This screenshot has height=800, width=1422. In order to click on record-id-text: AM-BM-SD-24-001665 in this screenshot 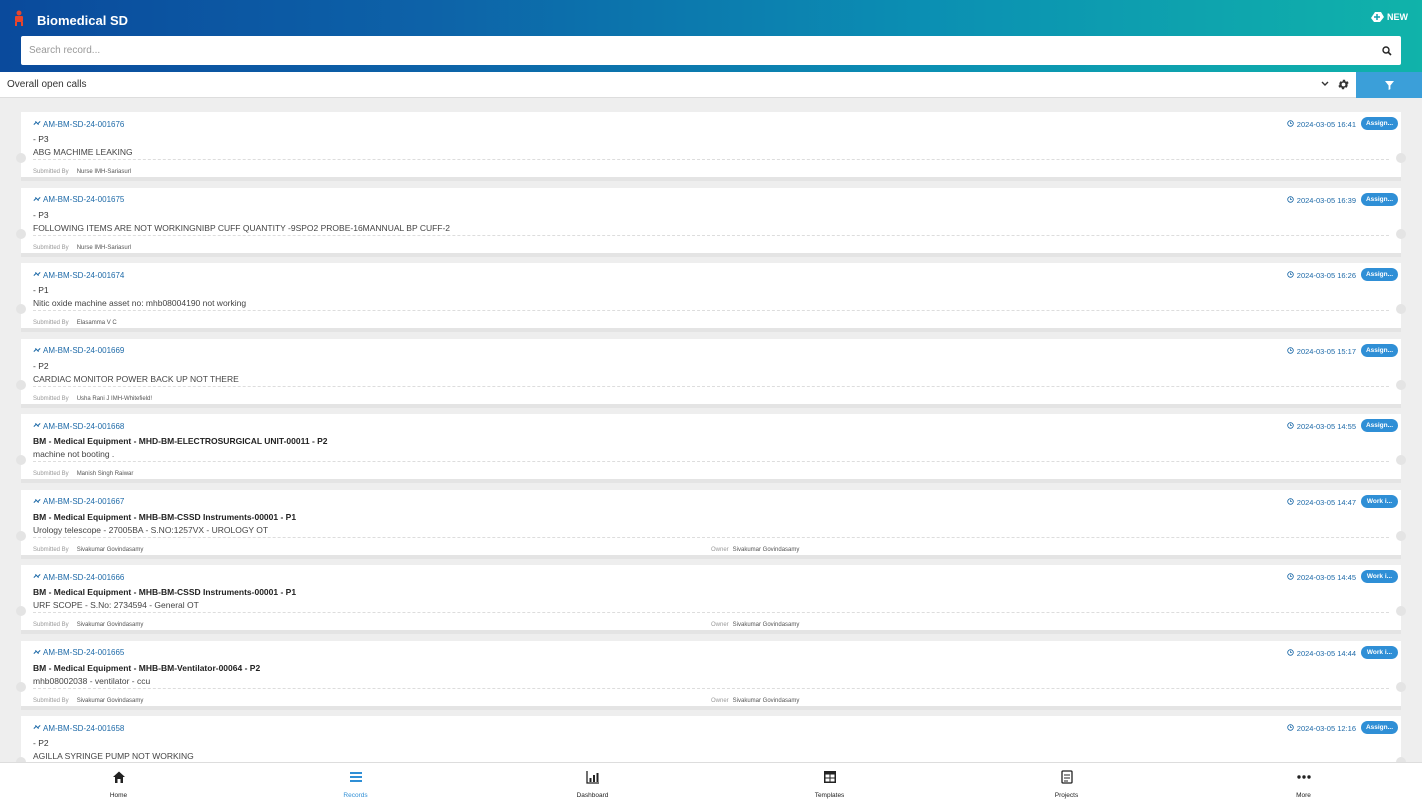, I will do `click(84, 652)`.